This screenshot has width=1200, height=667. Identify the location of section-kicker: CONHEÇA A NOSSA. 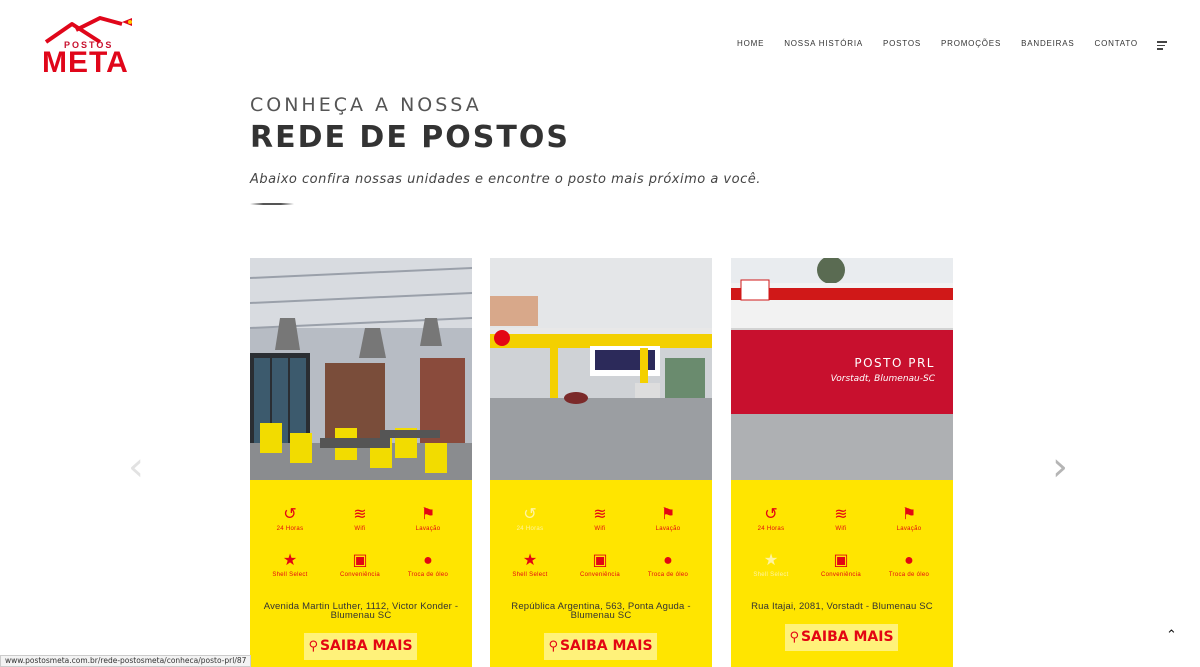
(366, 105).